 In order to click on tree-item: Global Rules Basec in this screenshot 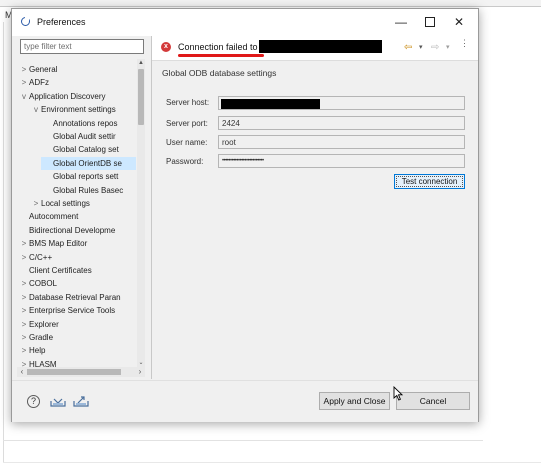, I will do `click(83, 190)`.